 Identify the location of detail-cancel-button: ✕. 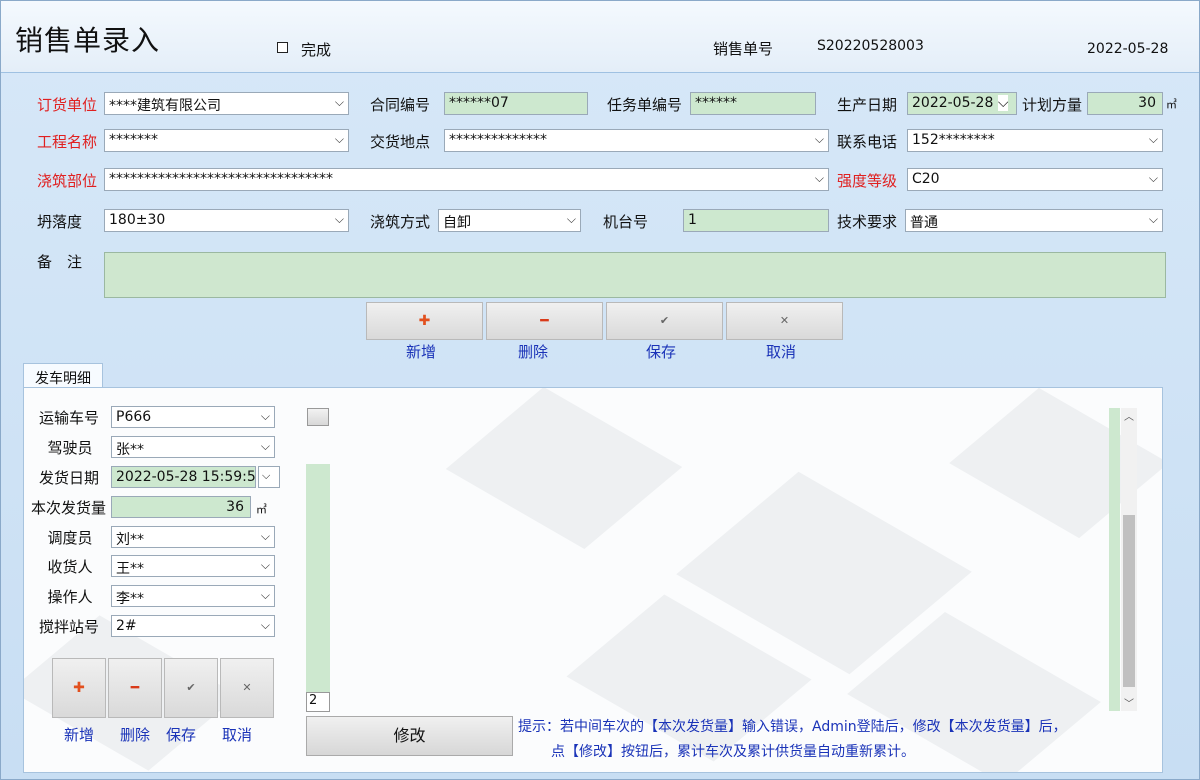
(247, 688).